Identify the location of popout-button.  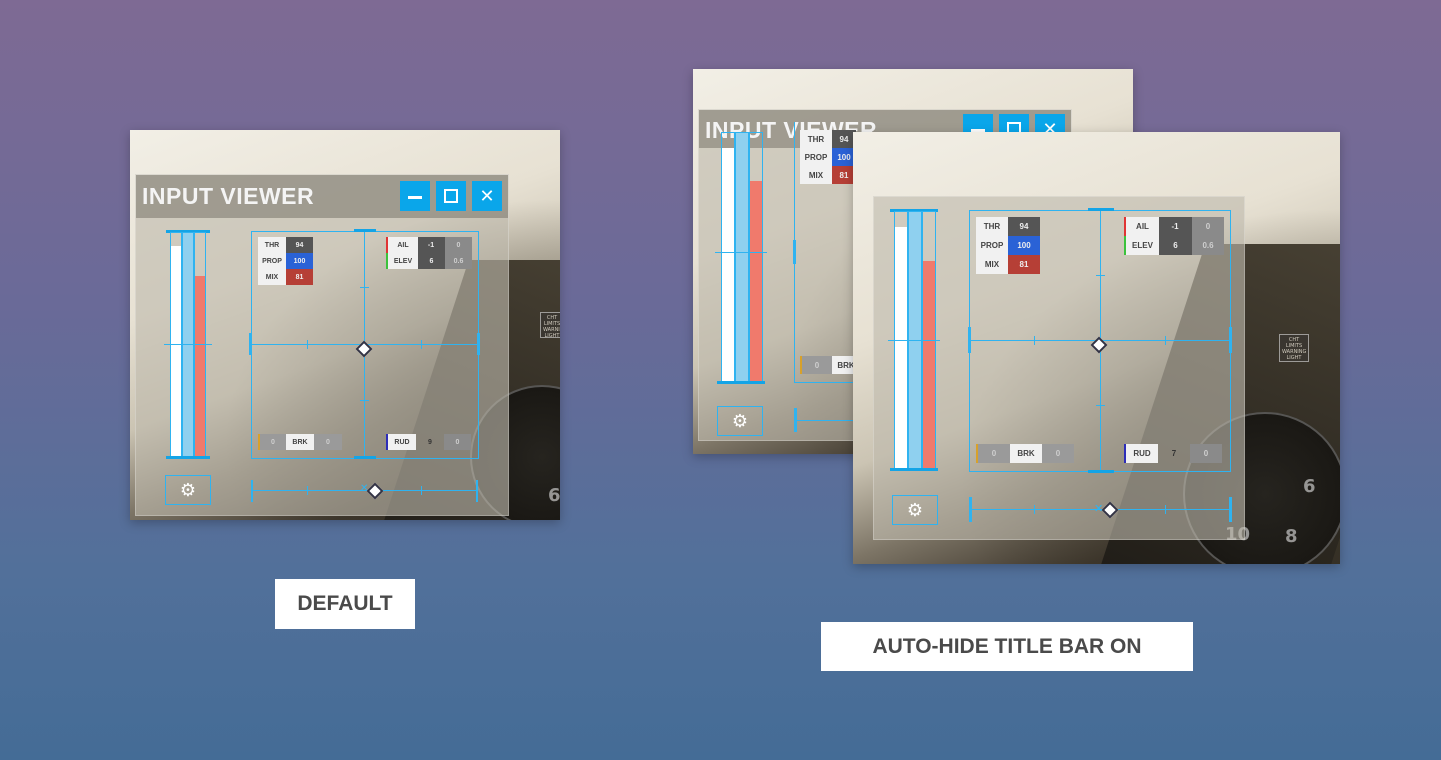
(451, 196).